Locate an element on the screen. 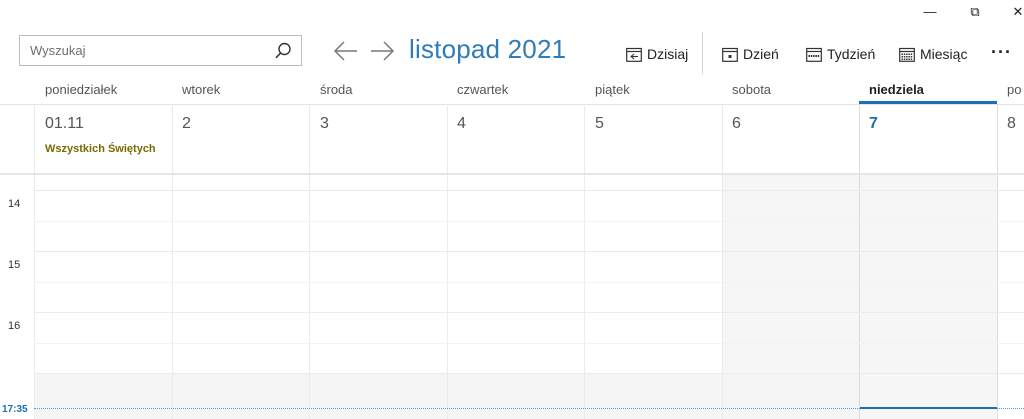 This screenshot has width=1024, height=419. hour-label-16: 16 is located at coordinates (14, 326).